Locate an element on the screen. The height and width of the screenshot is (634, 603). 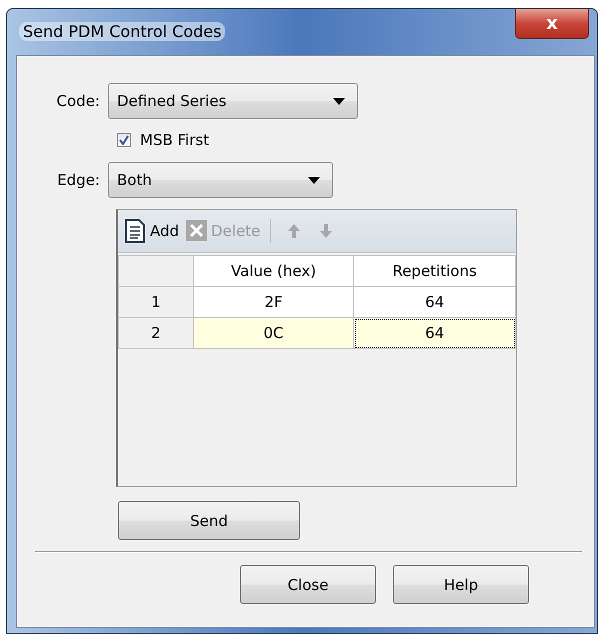
down-arrow-icon is located at coordinates (326, 231).